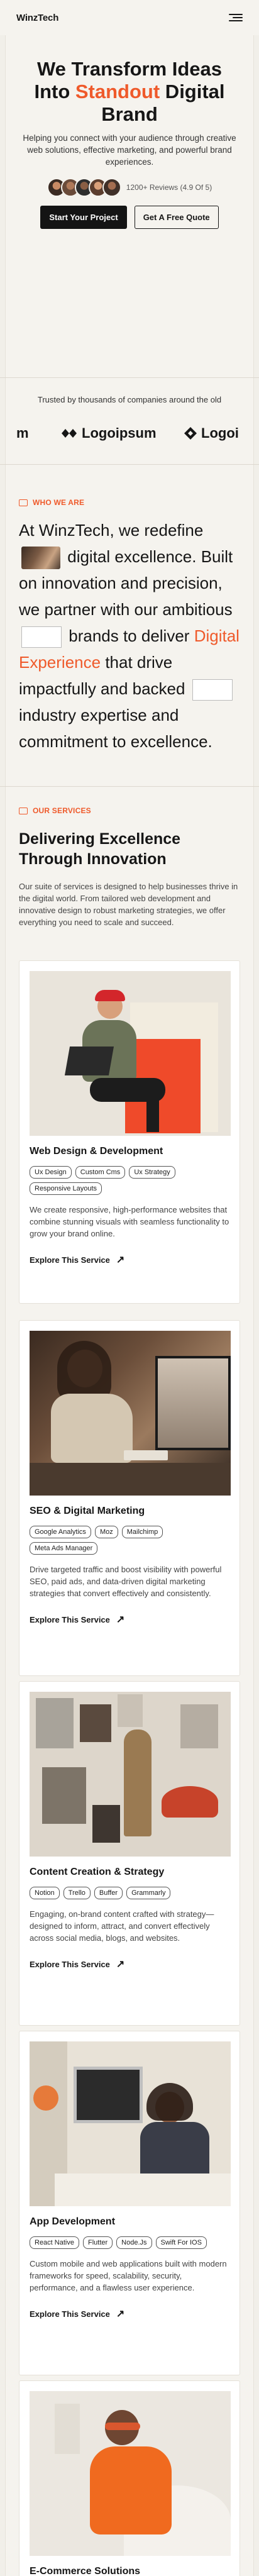  Describe the element at coordinates (129, 17) in the screenshot. I see `top-nav: WinzTech` at that location.